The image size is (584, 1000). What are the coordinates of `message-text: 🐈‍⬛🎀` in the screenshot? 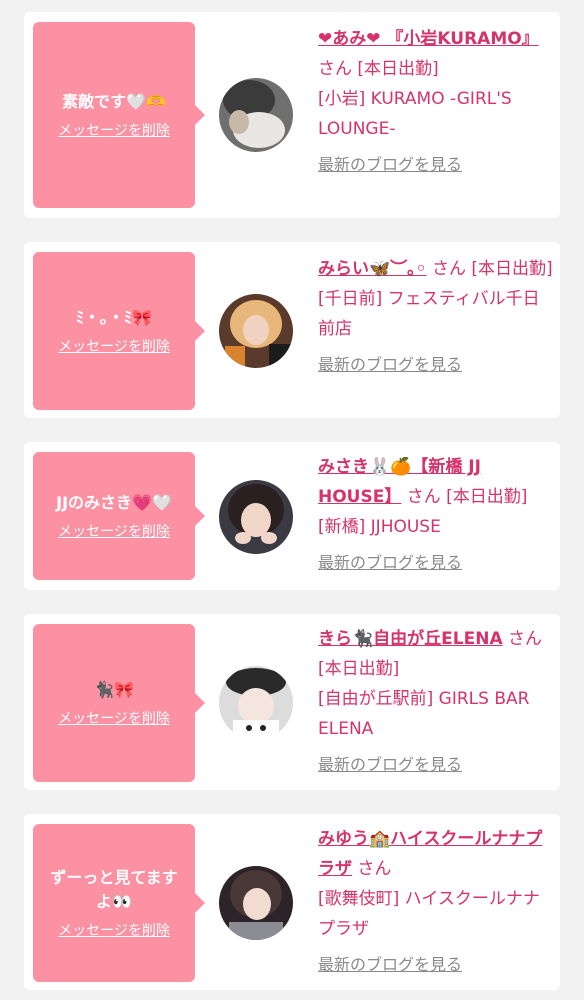 It's located at (114, 689).